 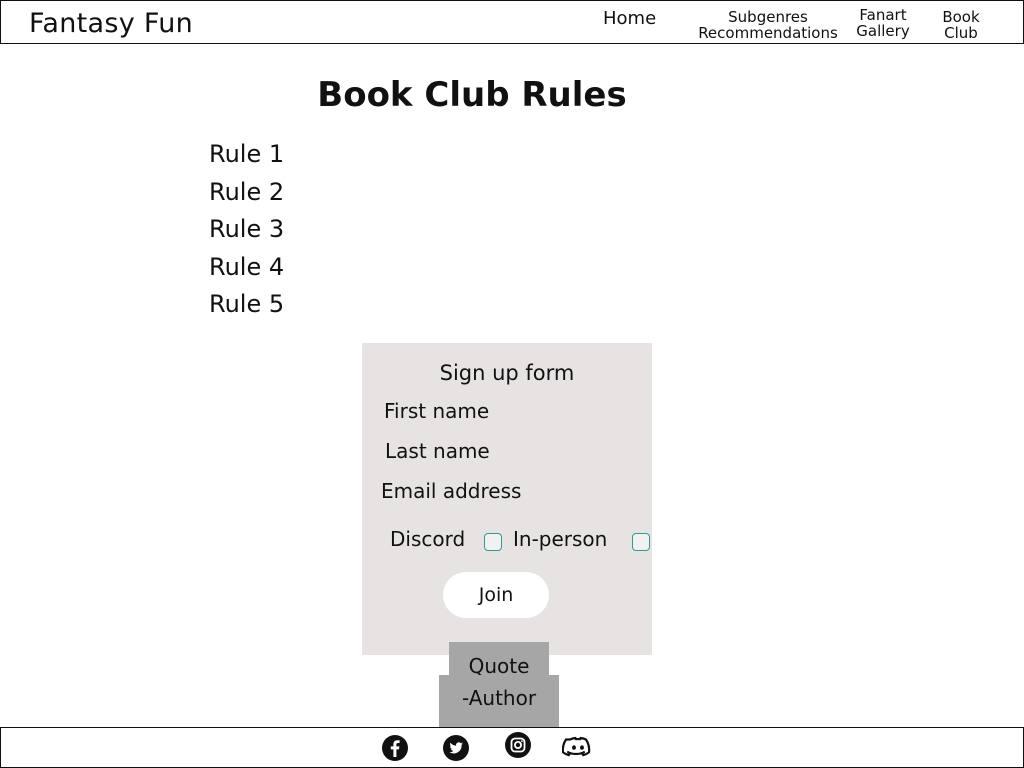 I want to click on site-title: Fantasy Fun, so click(x=111, y=23).